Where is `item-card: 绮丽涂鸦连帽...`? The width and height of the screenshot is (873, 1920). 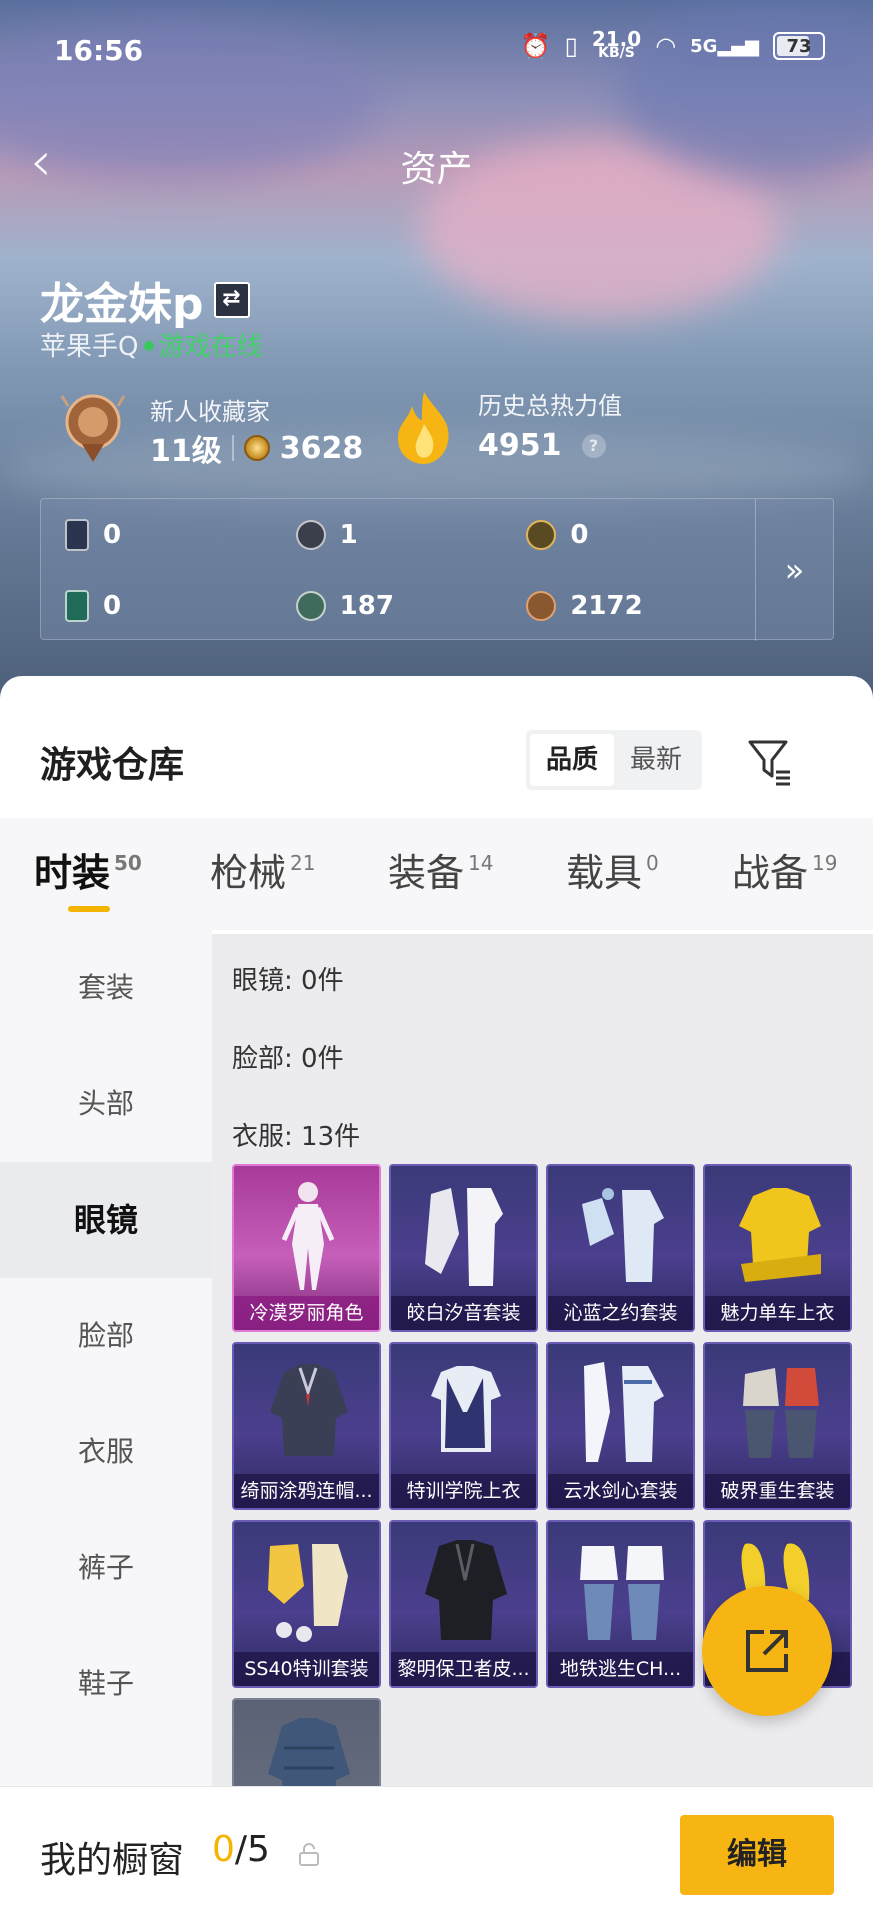
item-card: 绮丽涂鸦连帽... is located at coordinates (306, 1426).